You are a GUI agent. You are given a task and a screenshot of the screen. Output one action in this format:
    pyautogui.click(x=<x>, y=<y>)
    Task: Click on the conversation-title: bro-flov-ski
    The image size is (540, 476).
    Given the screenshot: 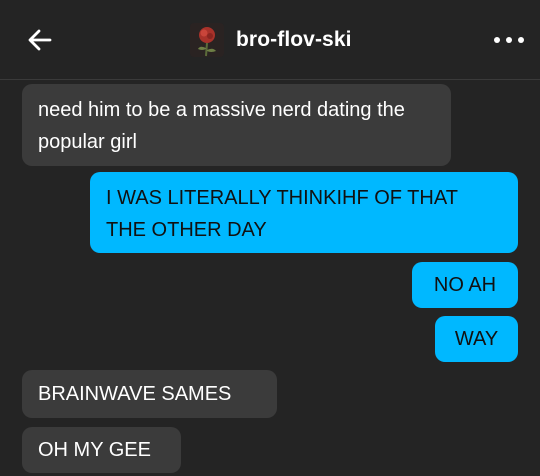 What is the action you would take?
    pyautogui.click(x=294, y=39)
    